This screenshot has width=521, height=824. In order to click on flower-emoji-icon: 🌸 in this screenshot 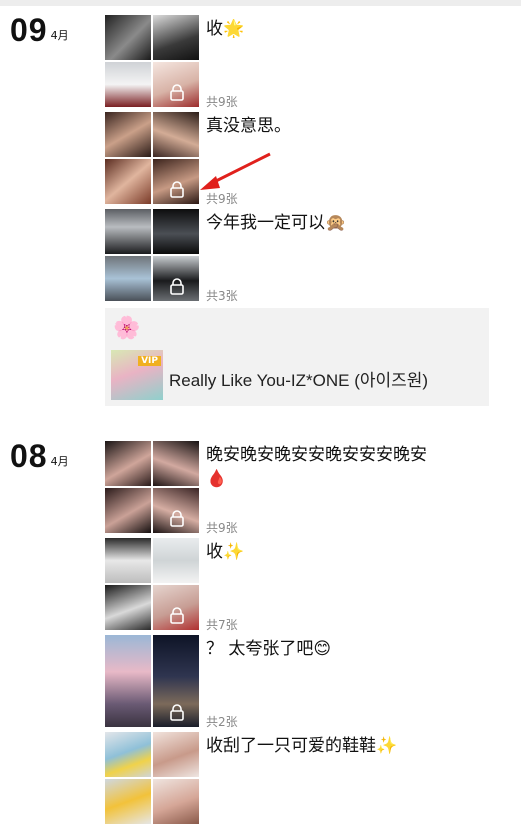, I will do `click(127, 328)`.